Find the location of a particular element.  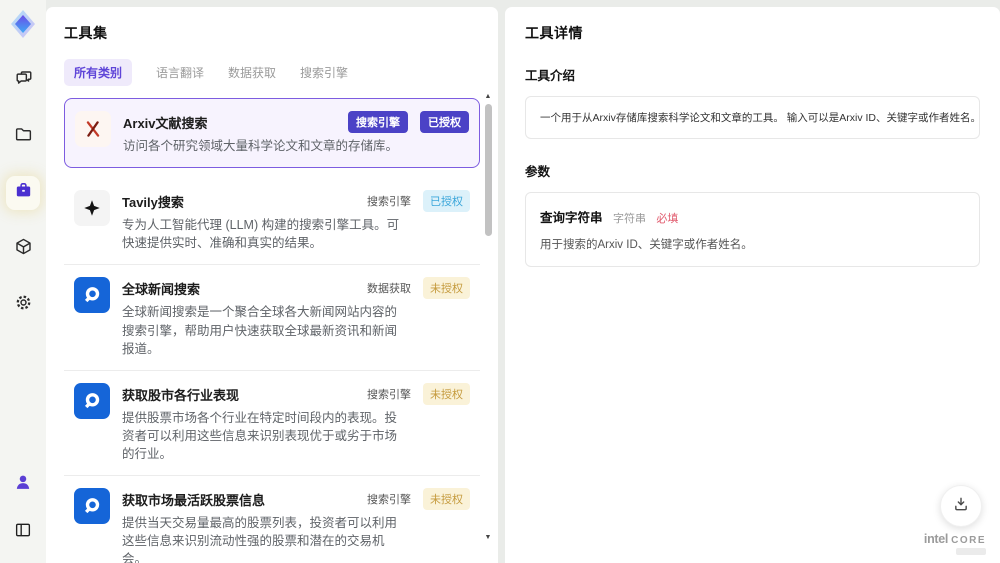

arxiv-icon is located at coordinates (93, 129).